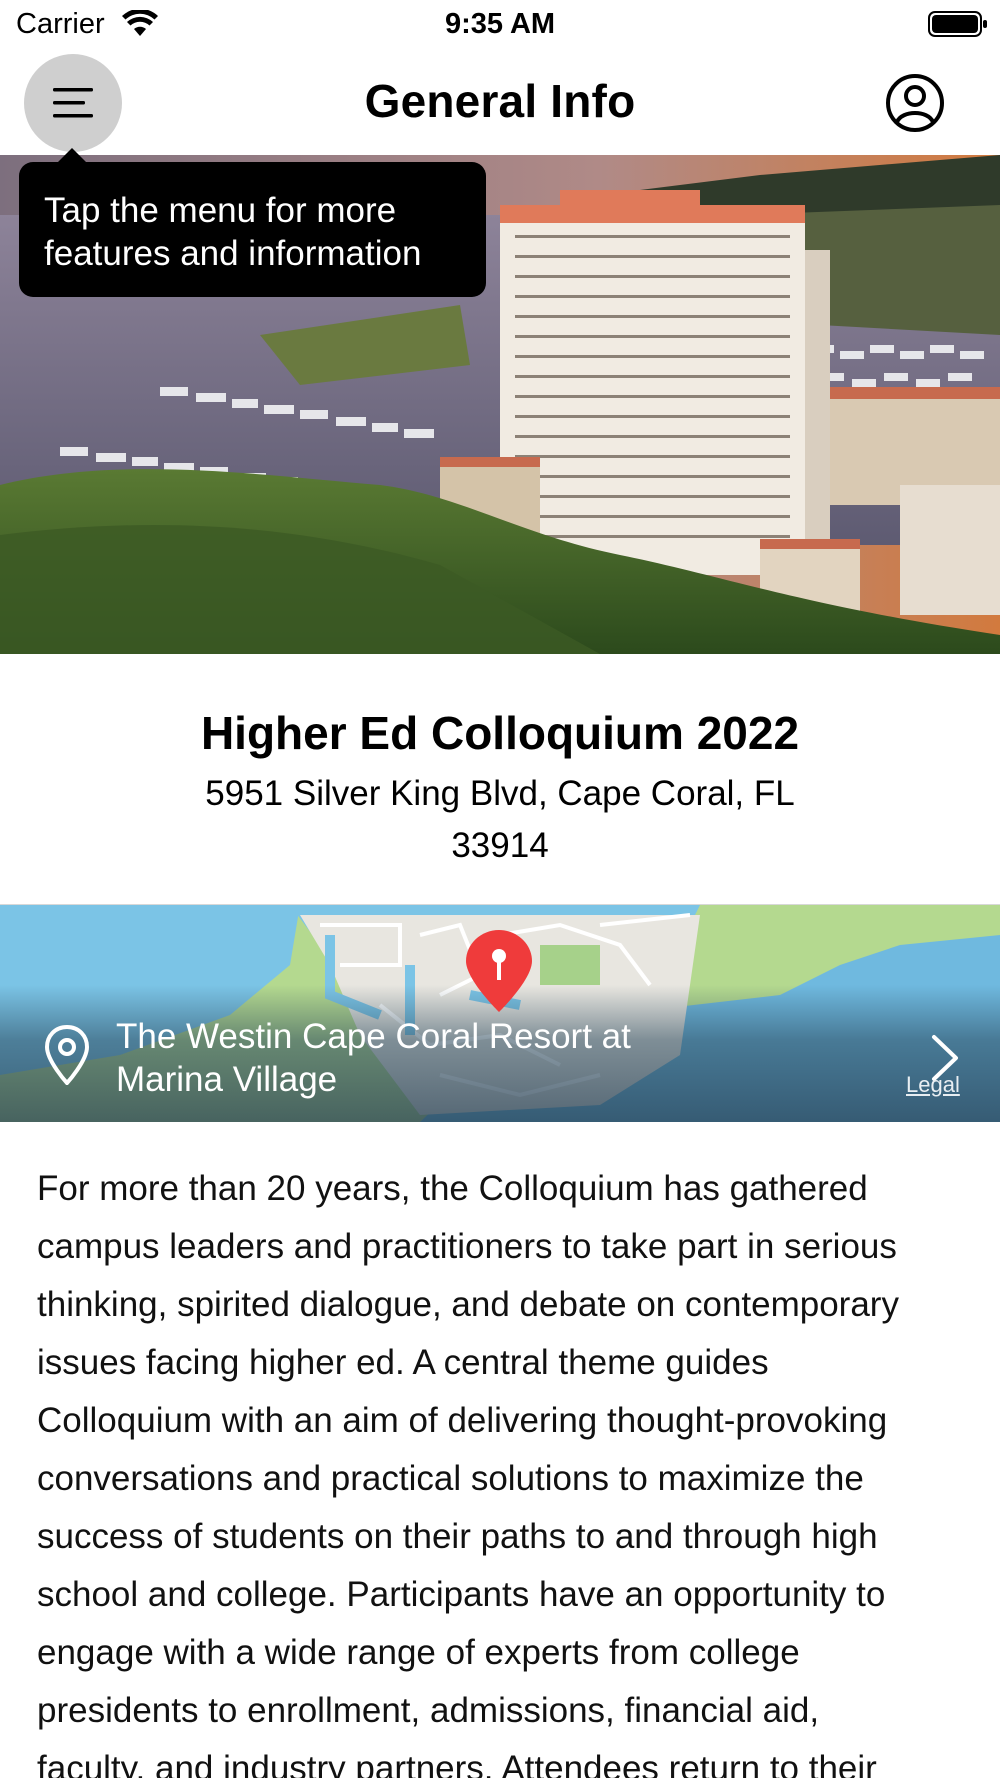 The width and height of the screenshot is (1000, 1778). I want to click on page-title: General Info, so click(500, 101).